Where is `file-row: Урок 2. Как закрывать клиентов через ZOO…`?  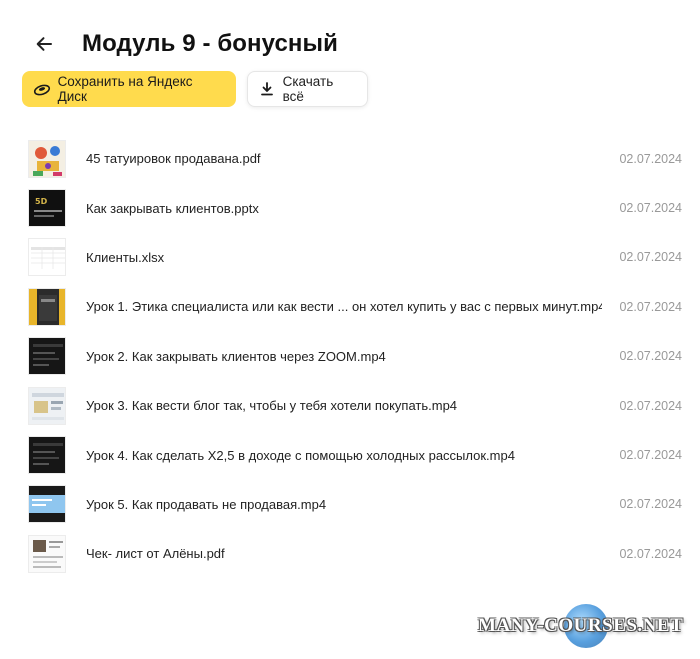 file-row: Урок 2. Как закрывать клиентов через ZOO… is located at coordinates (352, 356).